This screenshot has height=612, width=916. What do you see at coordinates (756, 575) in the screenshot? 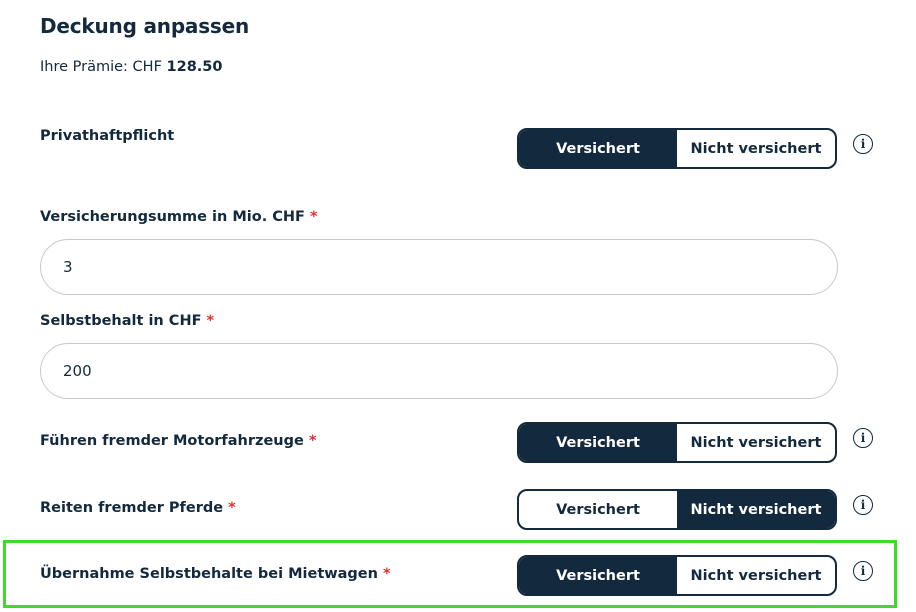
I see `mietwagen-option-nicht-versichert: Nicht versichert` at bounding box center [756, 575].